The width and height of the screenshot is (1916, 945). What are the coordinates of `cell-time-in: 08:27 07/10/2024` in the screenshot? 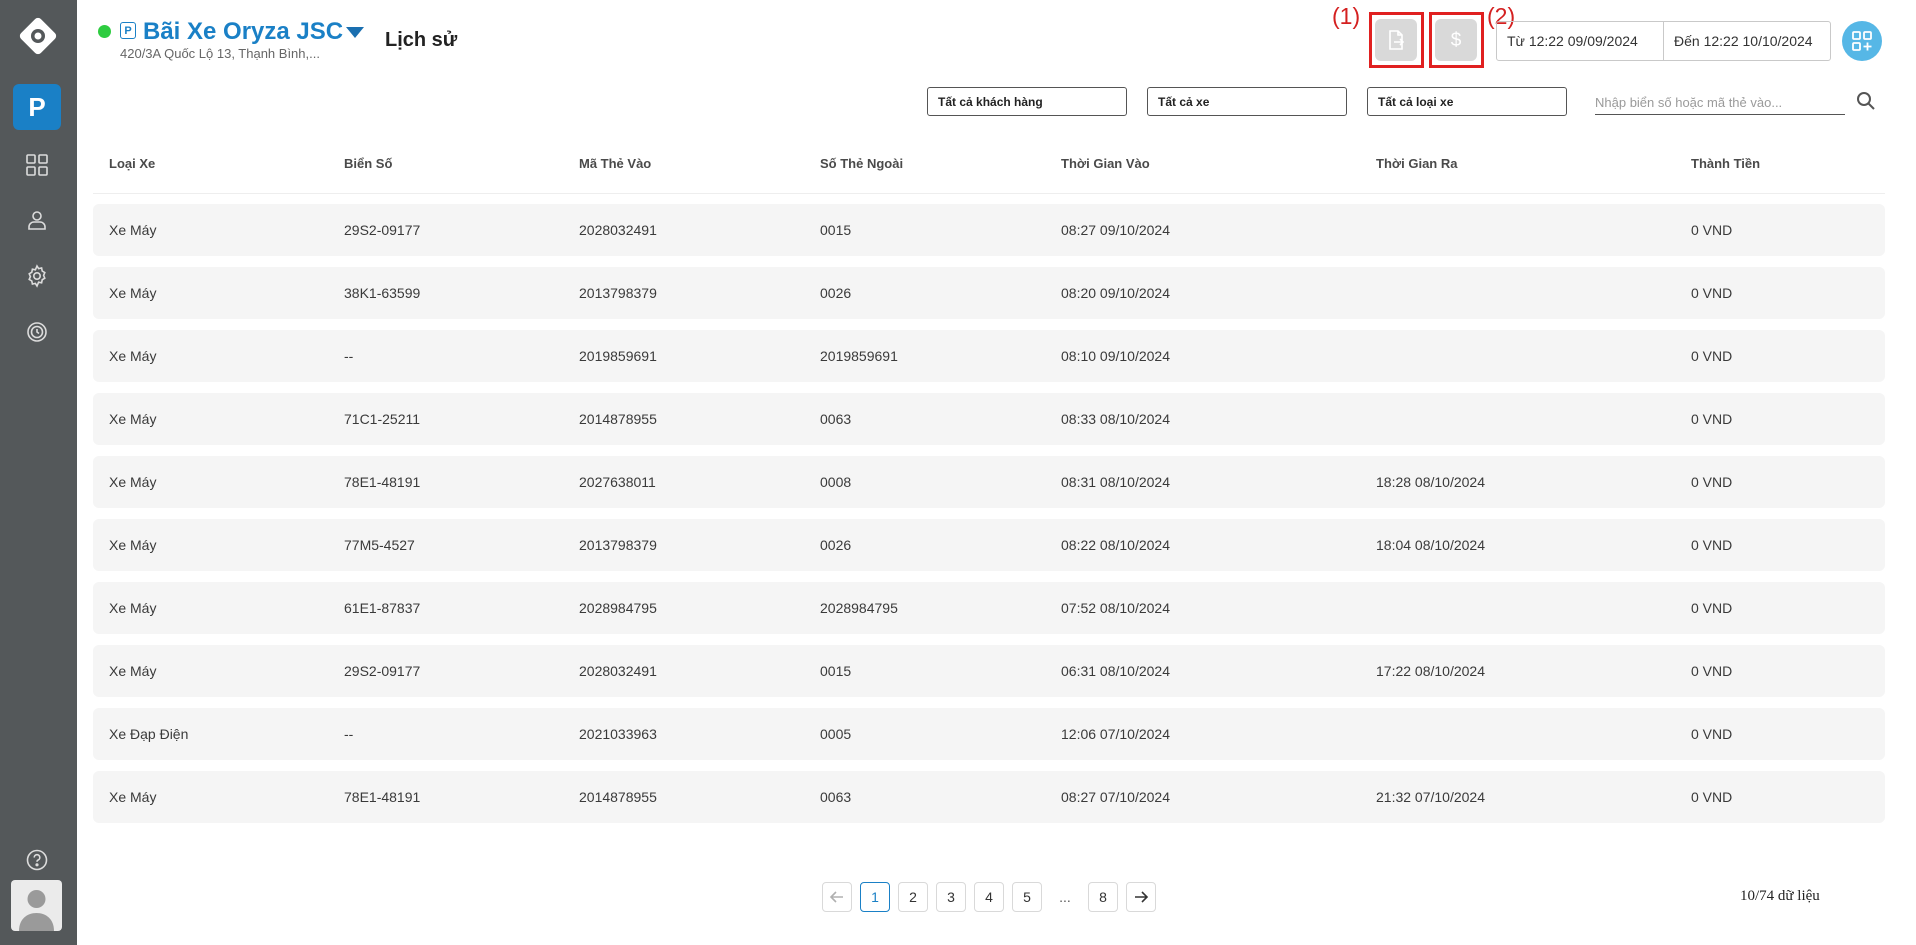 It's located at (1115, 797).